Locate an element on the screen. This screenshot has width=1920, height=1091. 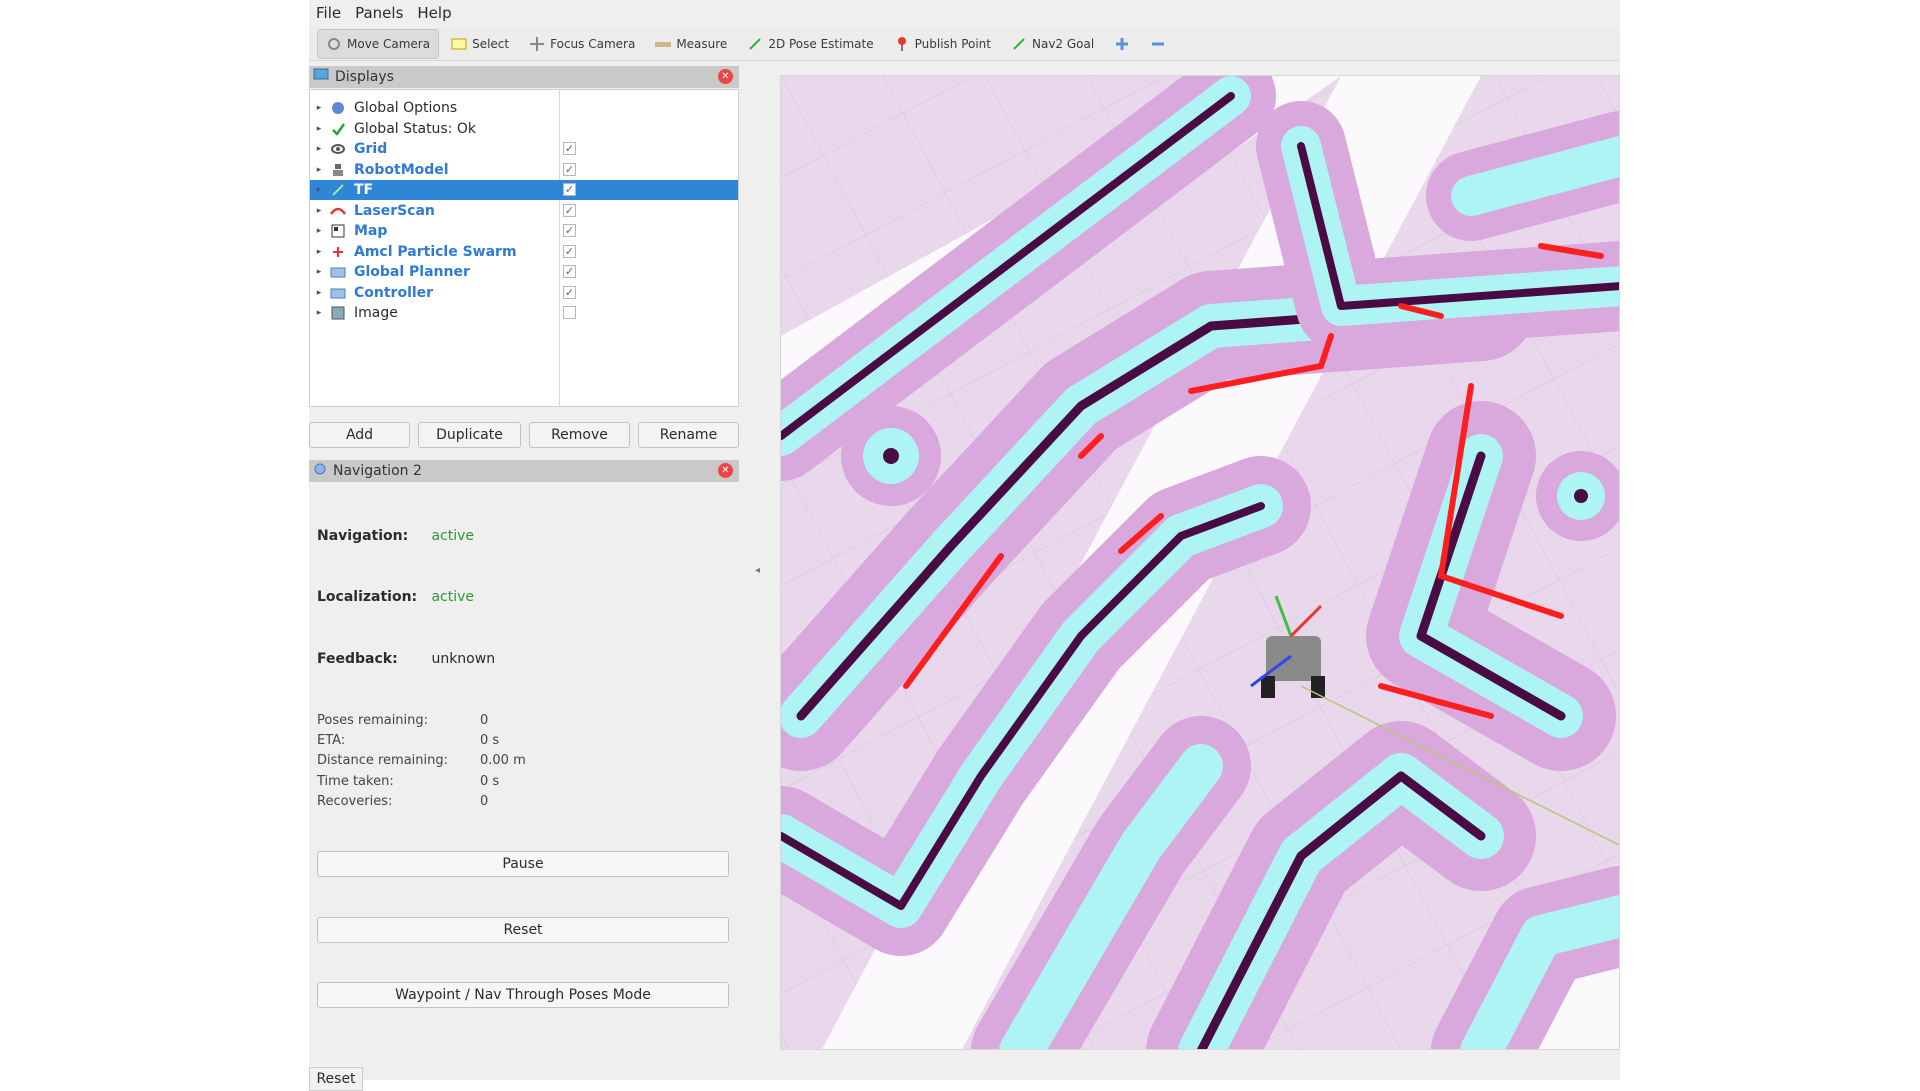
nav-panel-icon is located at coordinates (320, 471).